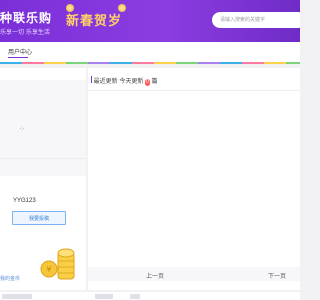 This screenshot has width=320, height=300. Describe the element at coordinates (150, 52) in the screenshot. I see `top-nav: 用户中心` at that location.